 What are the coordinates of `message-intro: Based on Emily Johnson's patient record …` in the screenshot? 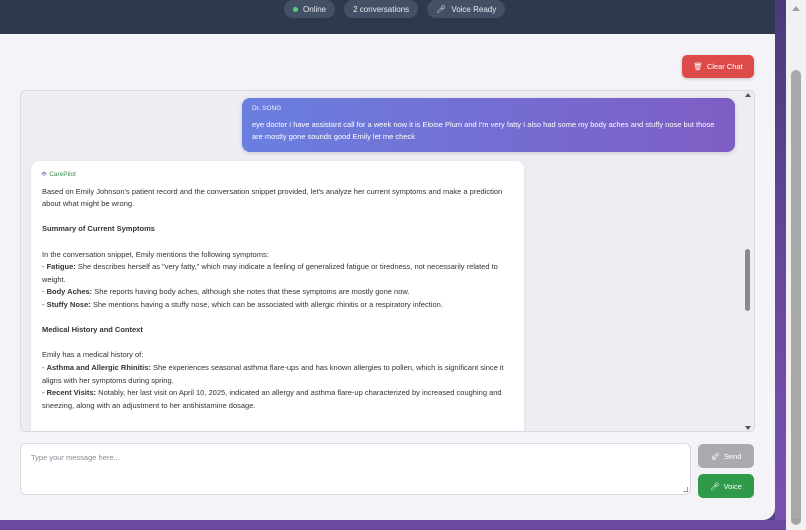 It's located at (272, 197).